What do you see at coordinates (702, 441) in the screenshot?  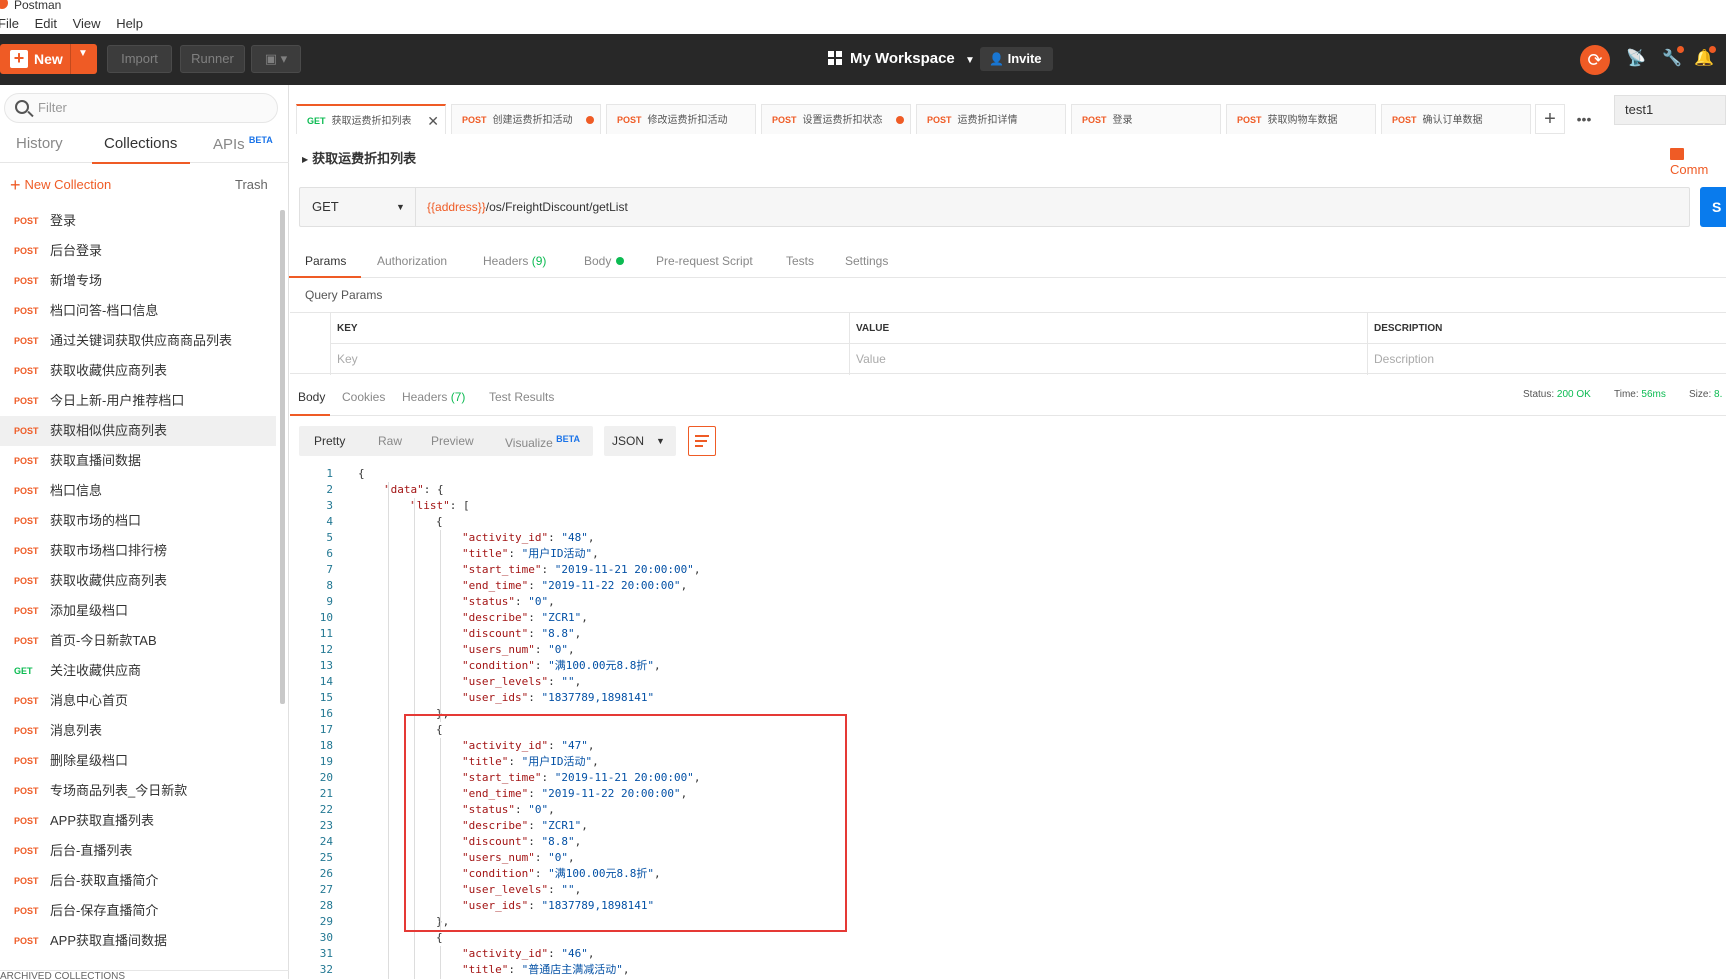 I see `wrap-lines-icon` at bounding box center [702, 441].